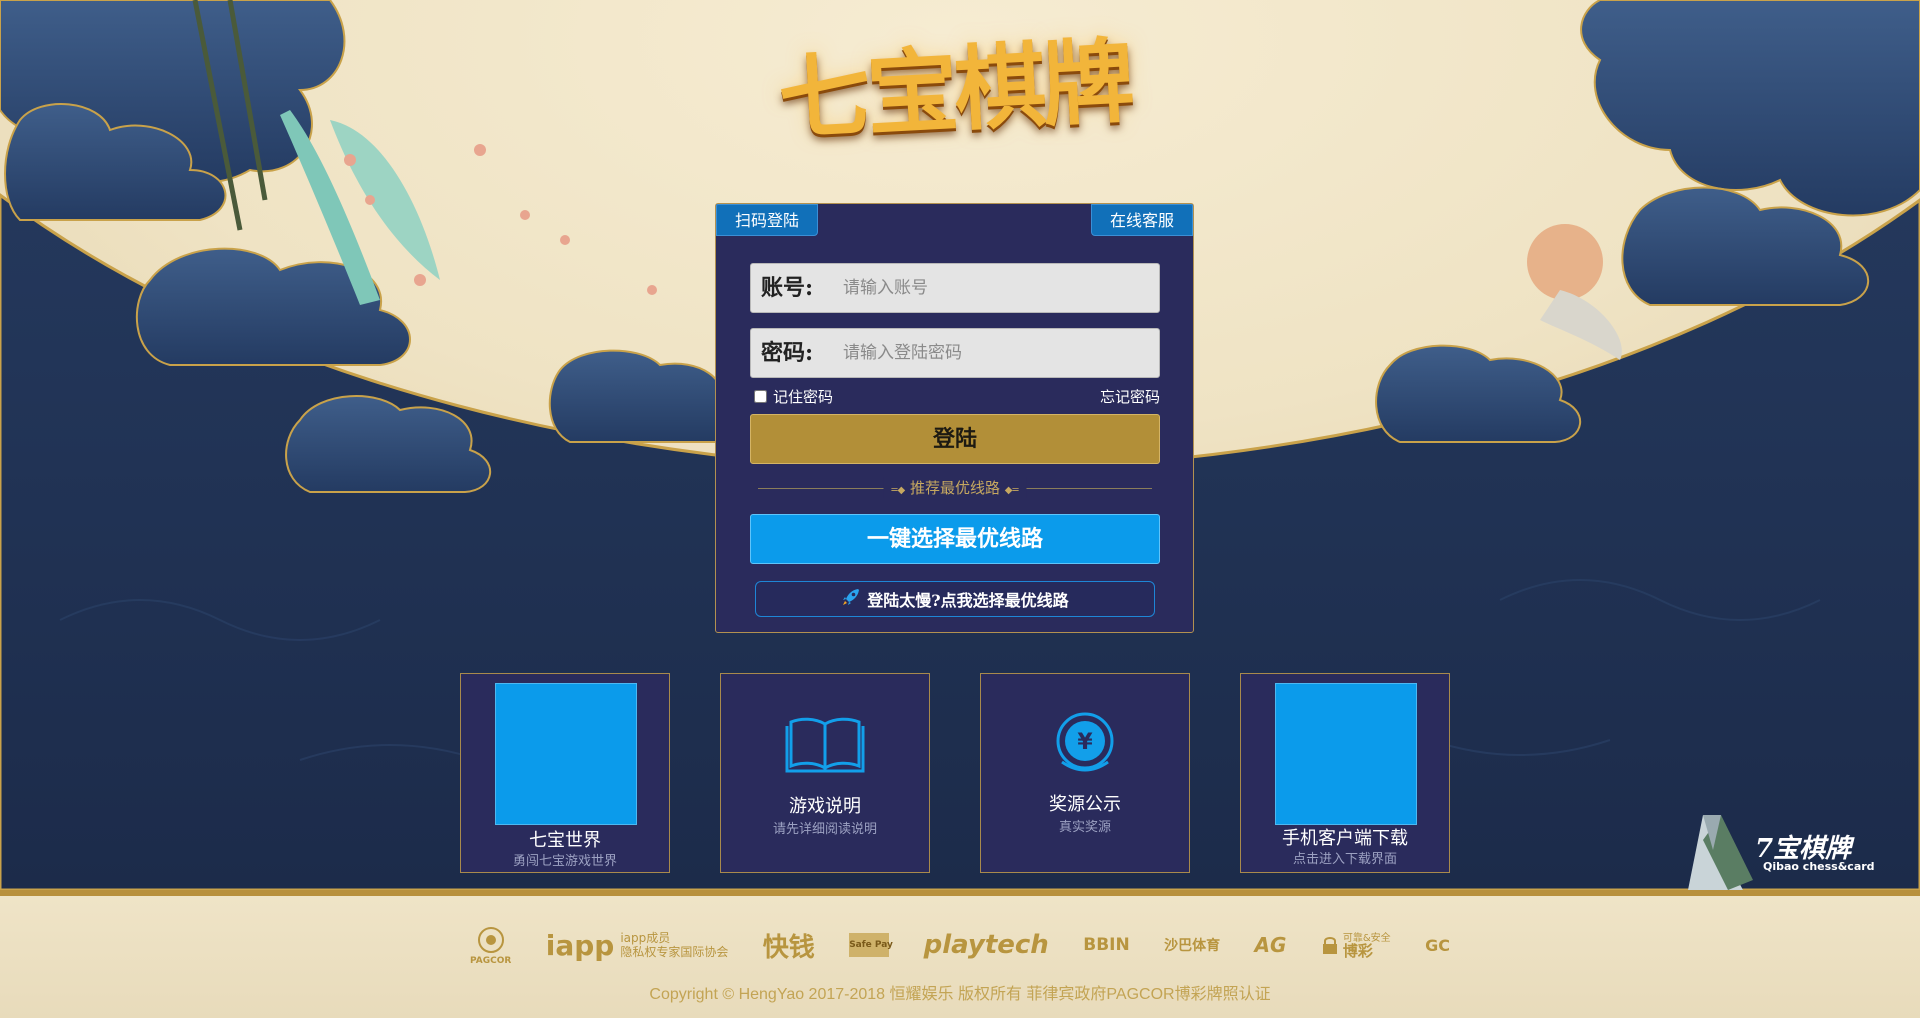 The height and width of the screenshot is (1018, 1920). What do you see at coordinates (803, 397) in the screenshot?
I see `remember-label: 记住密码` at bounding box center [803, 397].